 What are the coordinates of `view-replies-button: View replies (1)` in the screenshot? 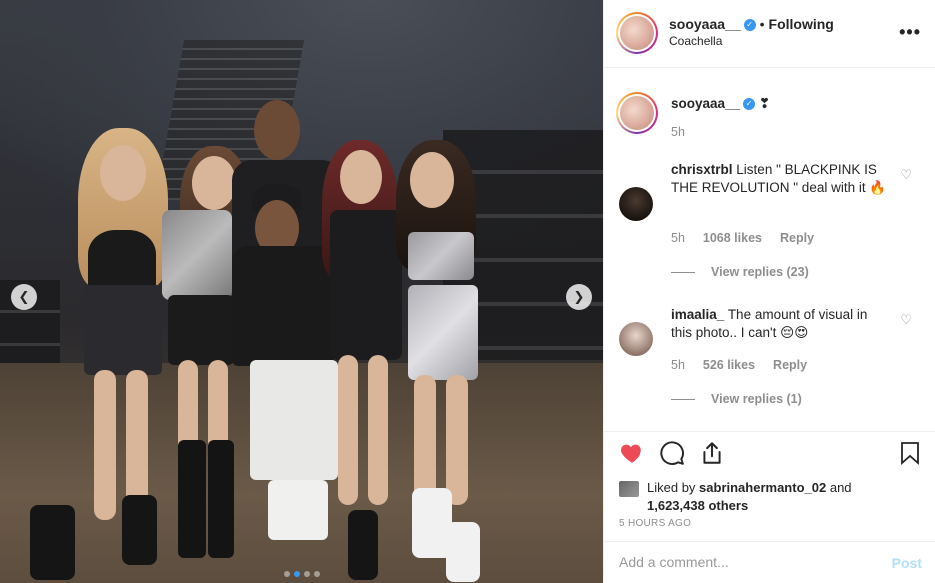 It's located at (736, 399).